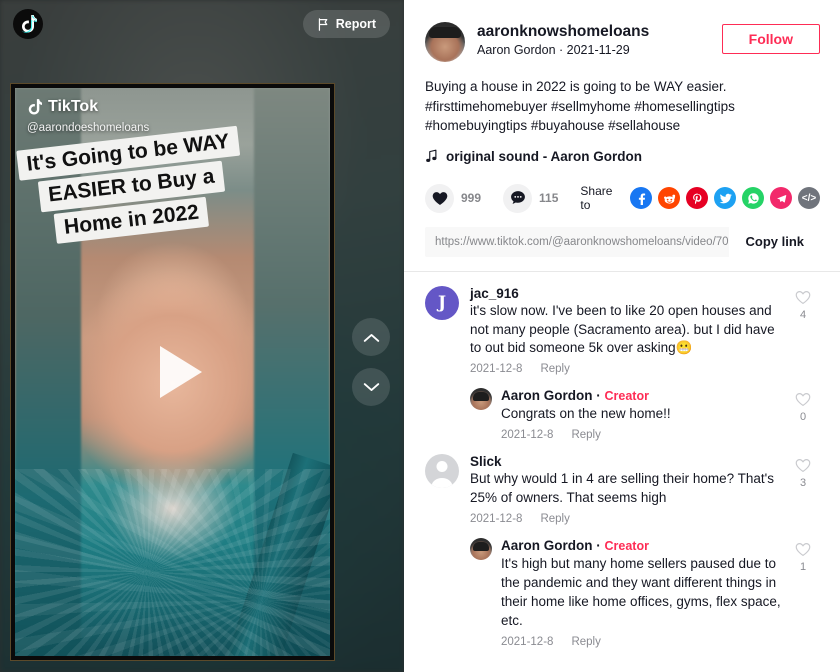  What do you see at coordinates (641, 198) in the screenshot?
I see `share-facebook-icon` at bounding box center [641, 198].